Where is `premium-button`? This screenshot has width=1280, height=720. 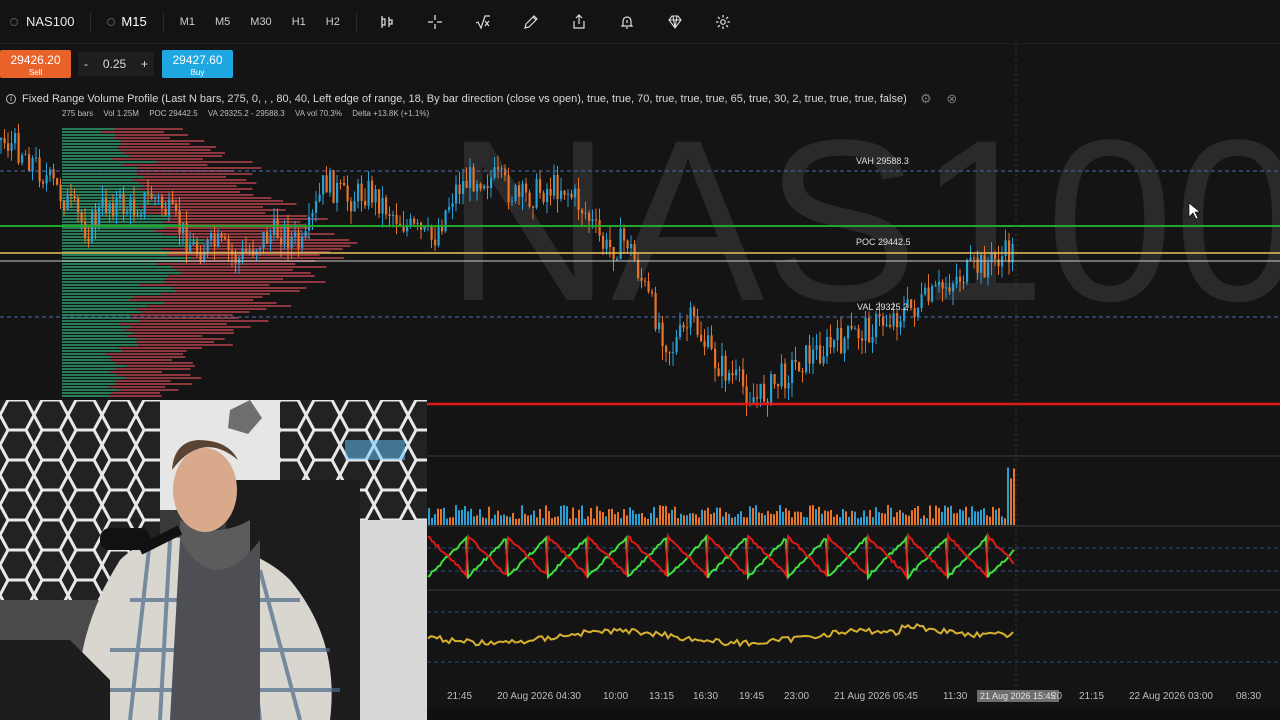
premium-button is located at coordinates (675, 22).